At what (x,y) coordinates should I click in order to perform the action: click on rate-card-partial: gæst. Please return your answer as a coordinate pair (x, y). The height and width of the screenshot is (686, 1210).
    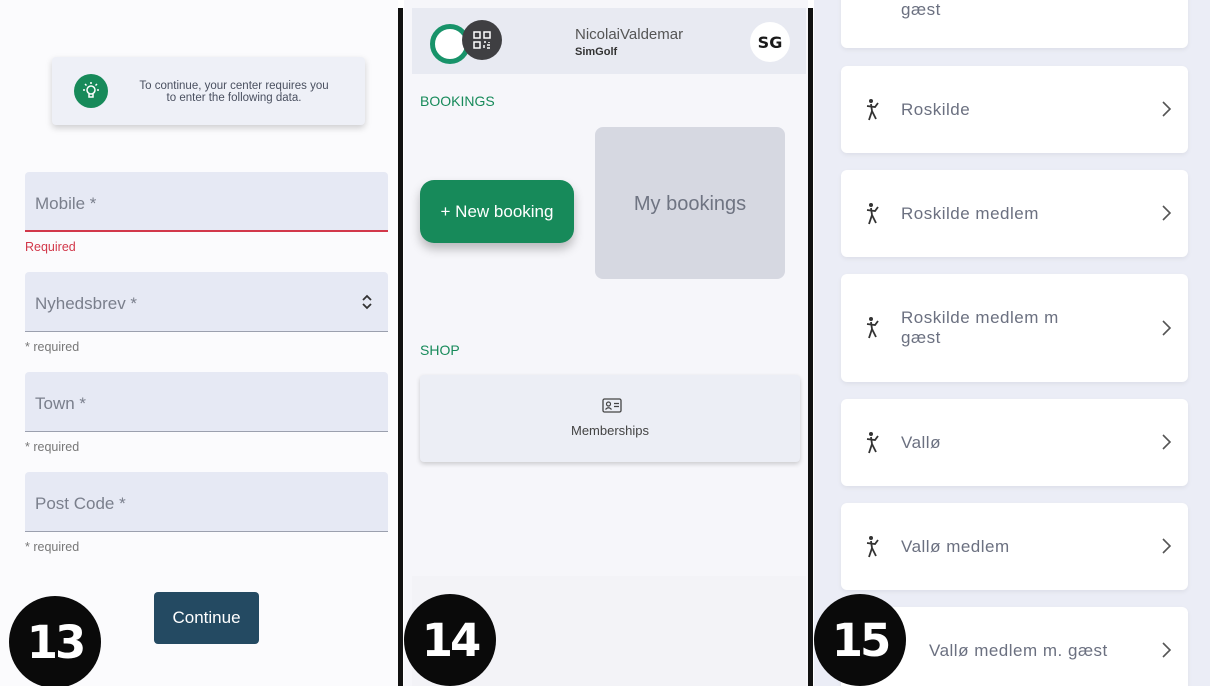
    Looking at the image, I should click on (1014, 24).